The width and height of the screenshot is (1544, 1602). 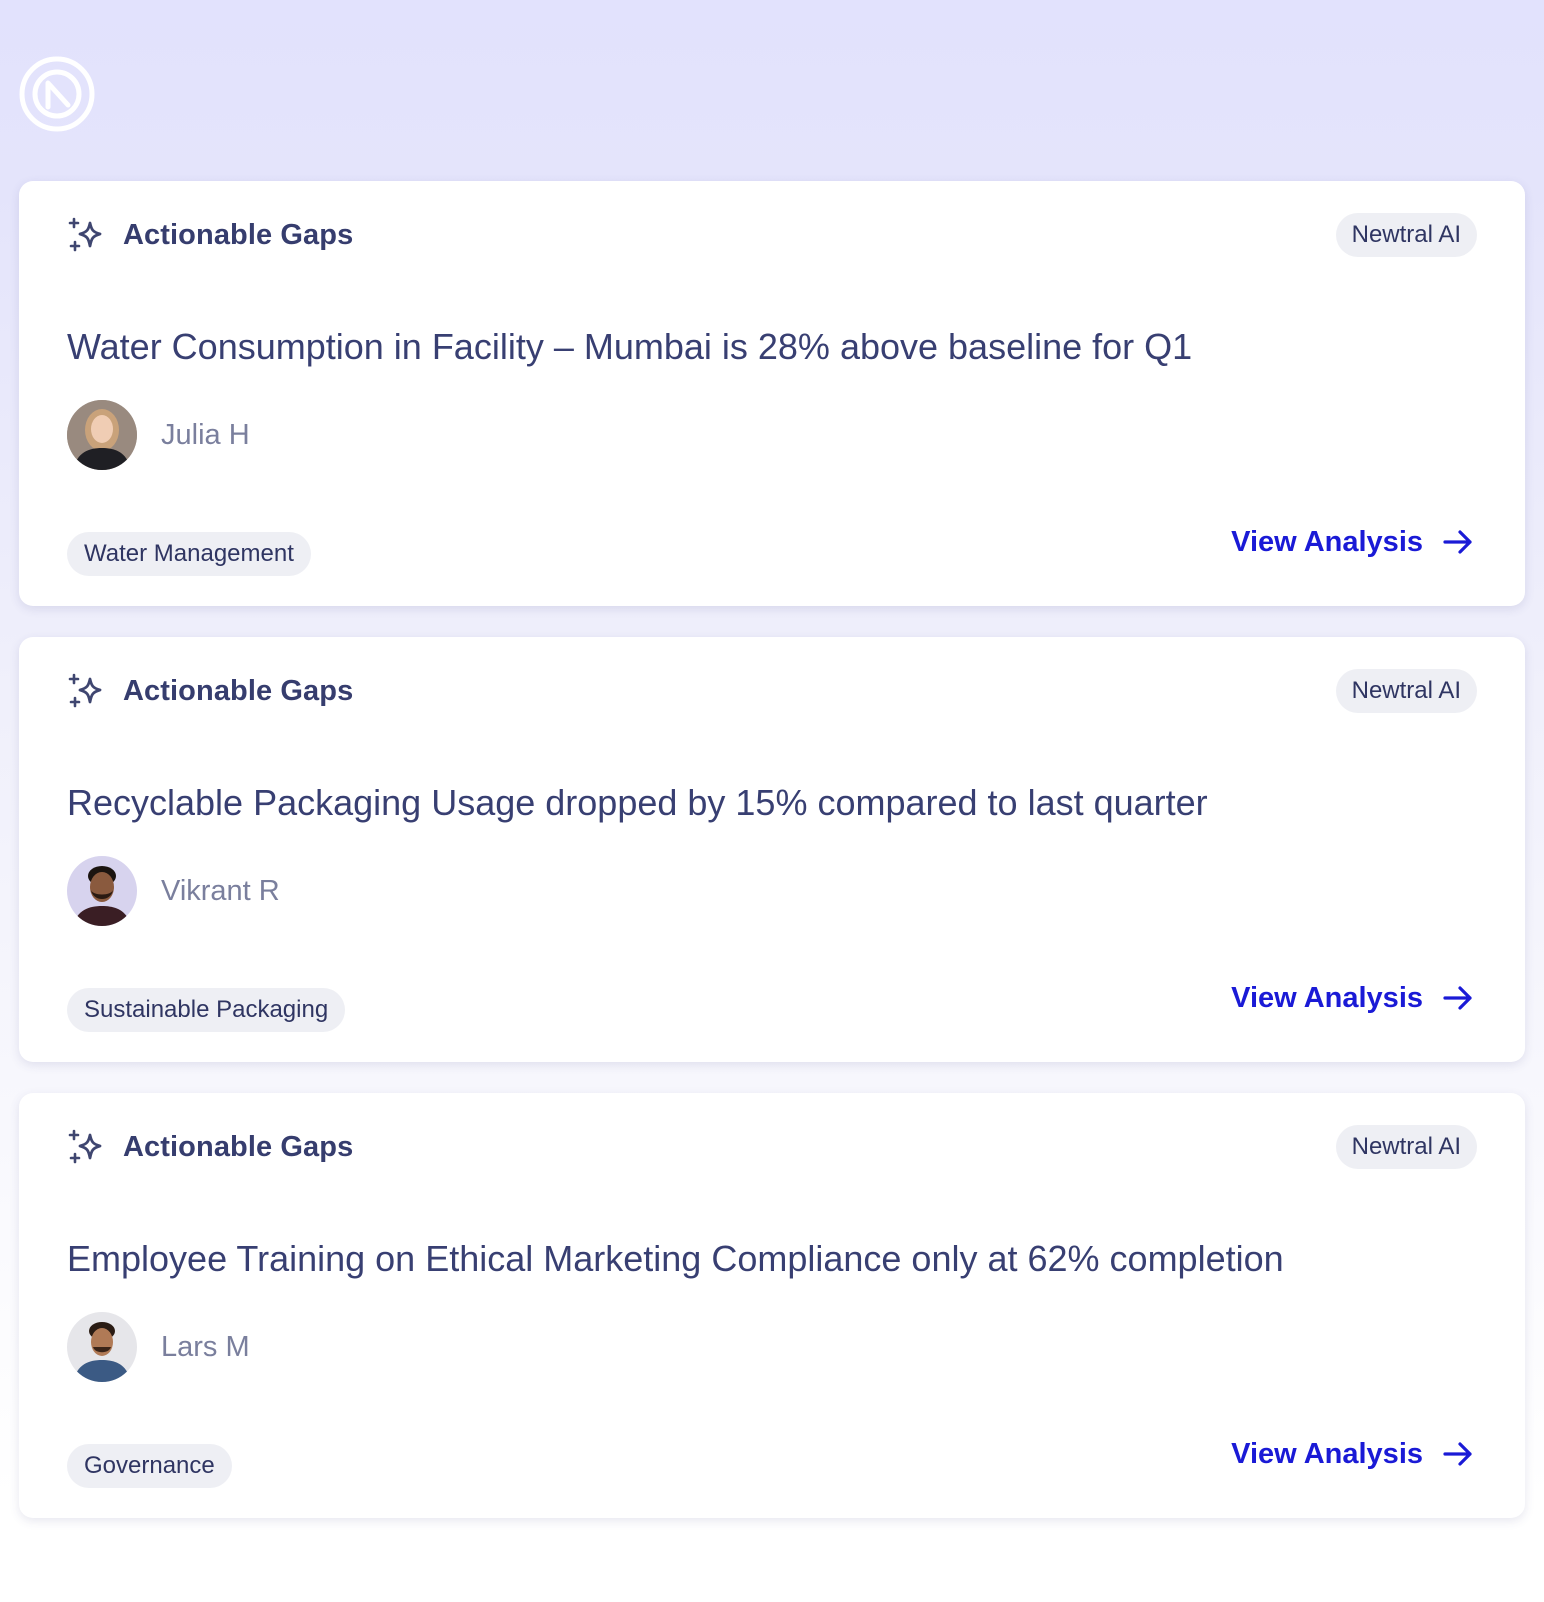 I want to click on newtral-logo-icon, so click(x=57, y=94).